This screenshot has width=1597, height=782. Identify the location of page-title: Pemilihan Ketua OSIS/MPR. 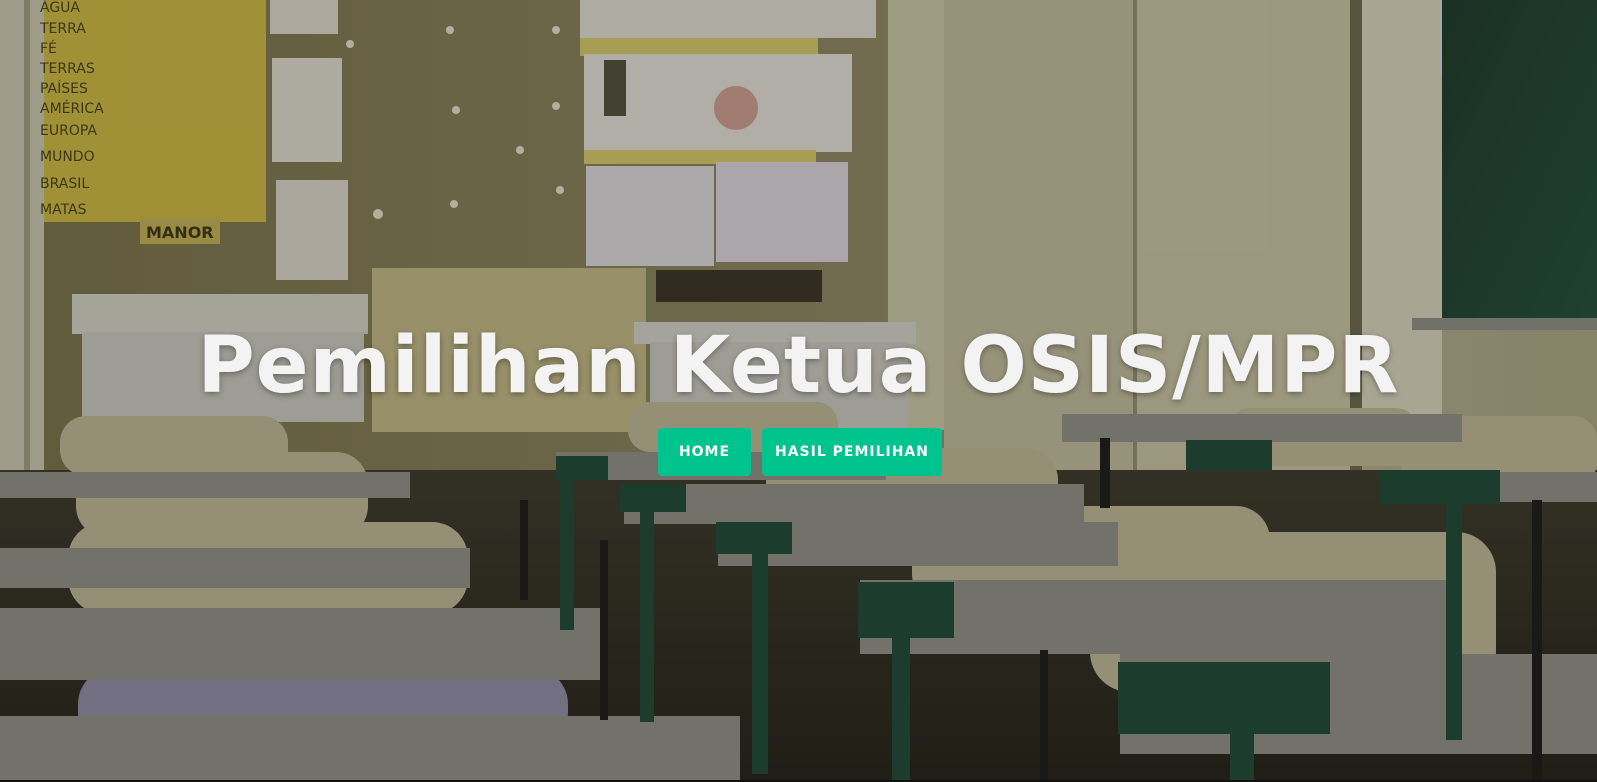
(798, 366).